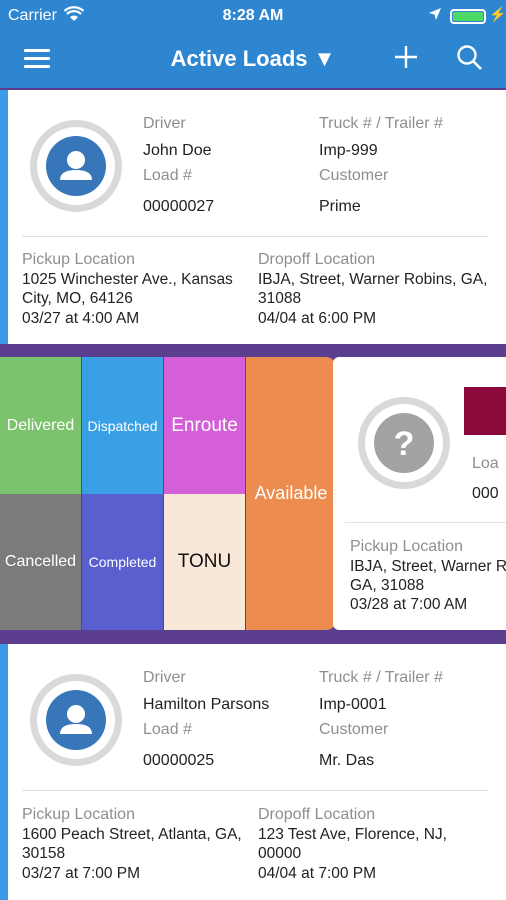  Describe the element at coordinates (468, 16) in the screenshot. I see `battery-icon` at that location.